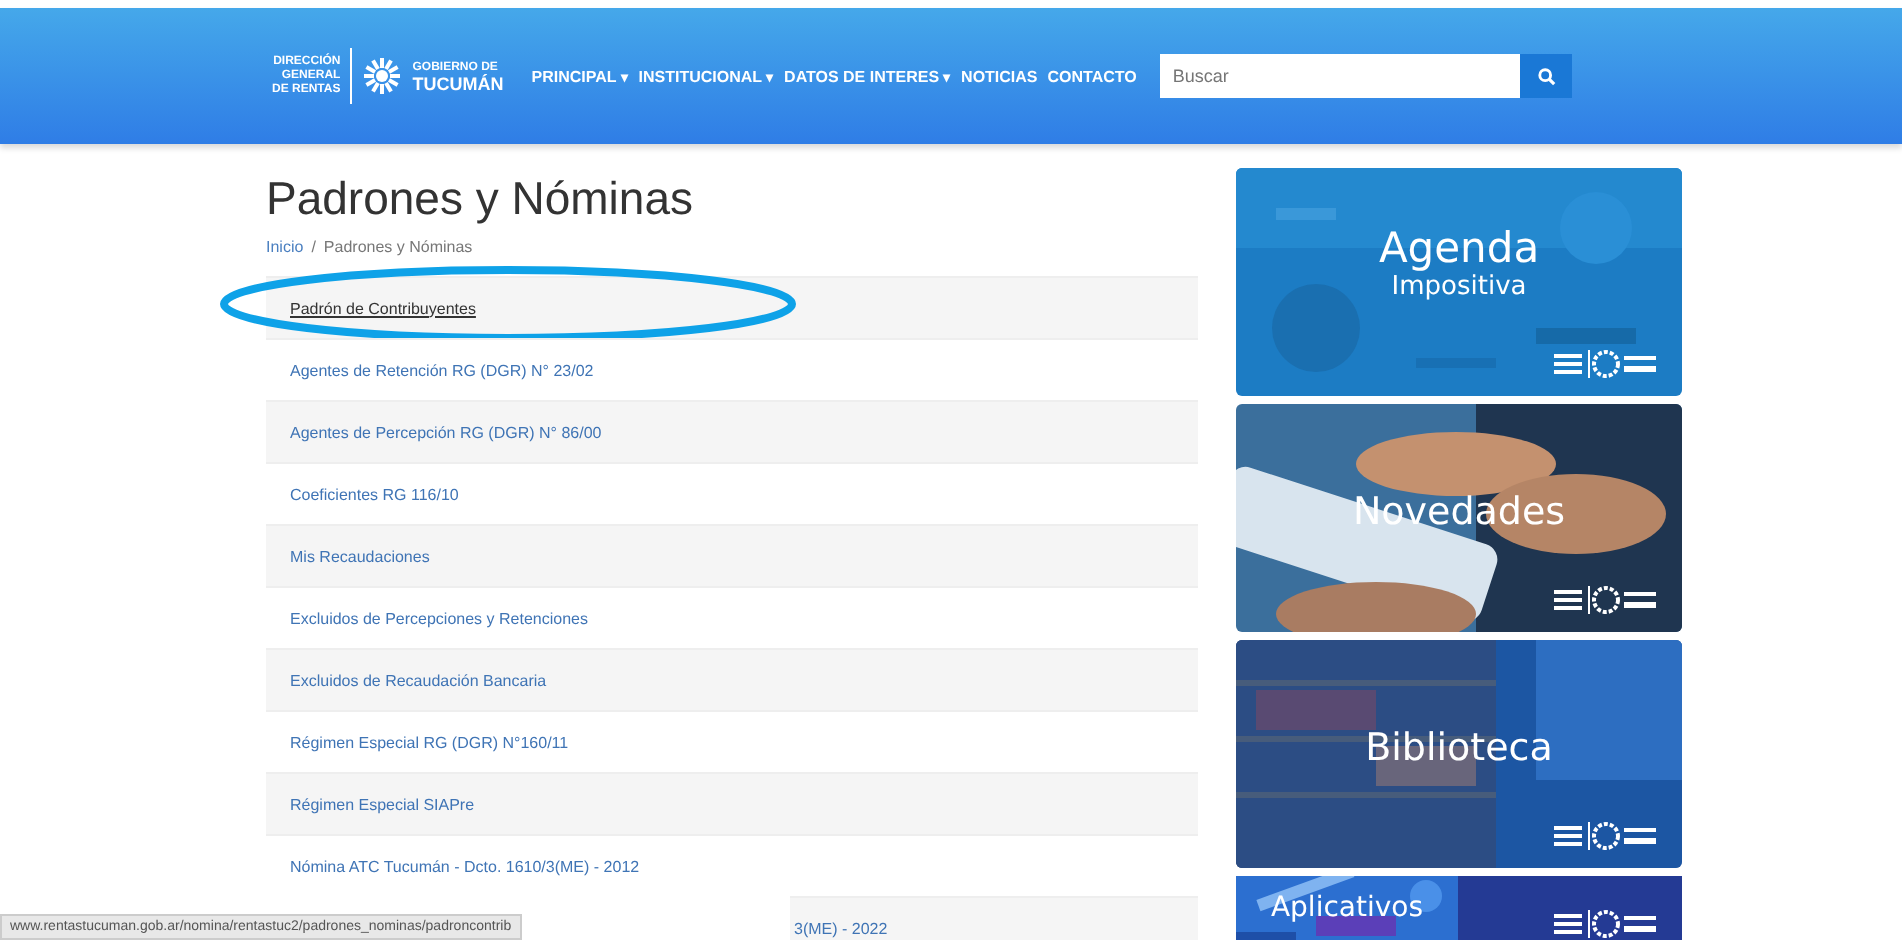  Describe the element at coordinates (398, 247) in the screenshot. I see `breadcrumb-item: Padrones y Nóminas` at that location.